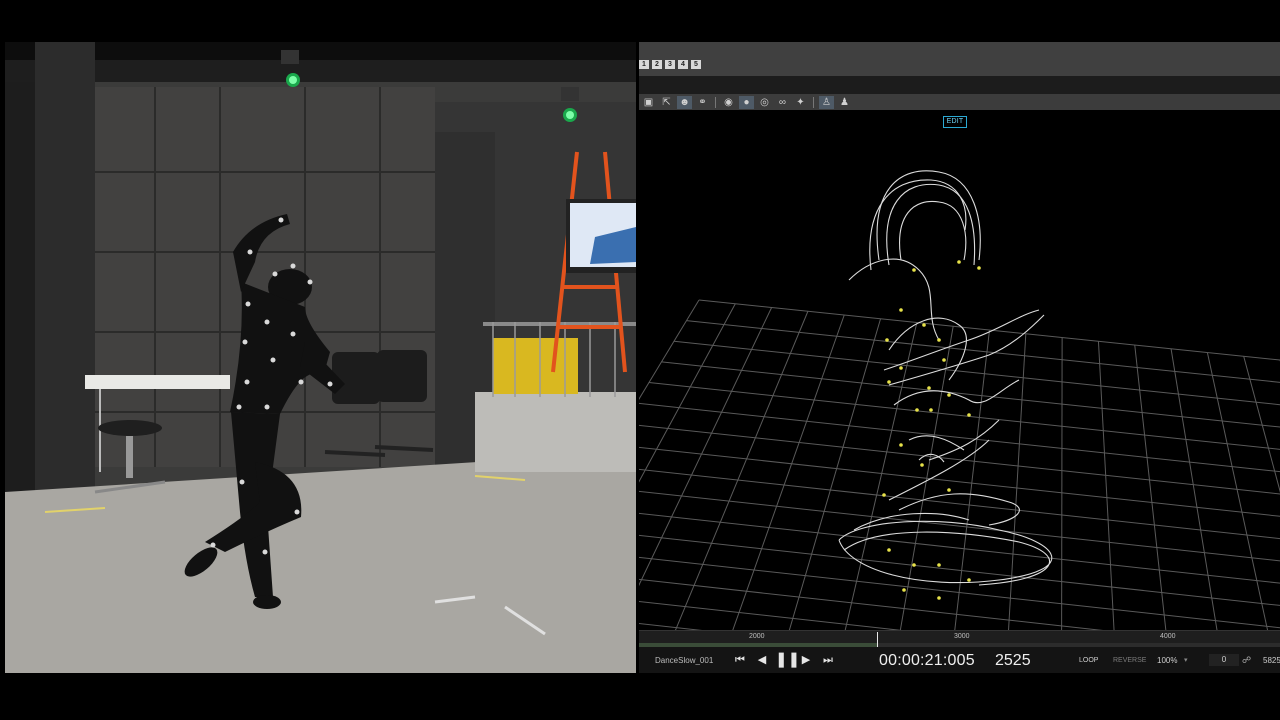 The height and width of the screenshot is (720, 1280). I want to click on skip-to-start-icon: ⏮, so click(740, 660).